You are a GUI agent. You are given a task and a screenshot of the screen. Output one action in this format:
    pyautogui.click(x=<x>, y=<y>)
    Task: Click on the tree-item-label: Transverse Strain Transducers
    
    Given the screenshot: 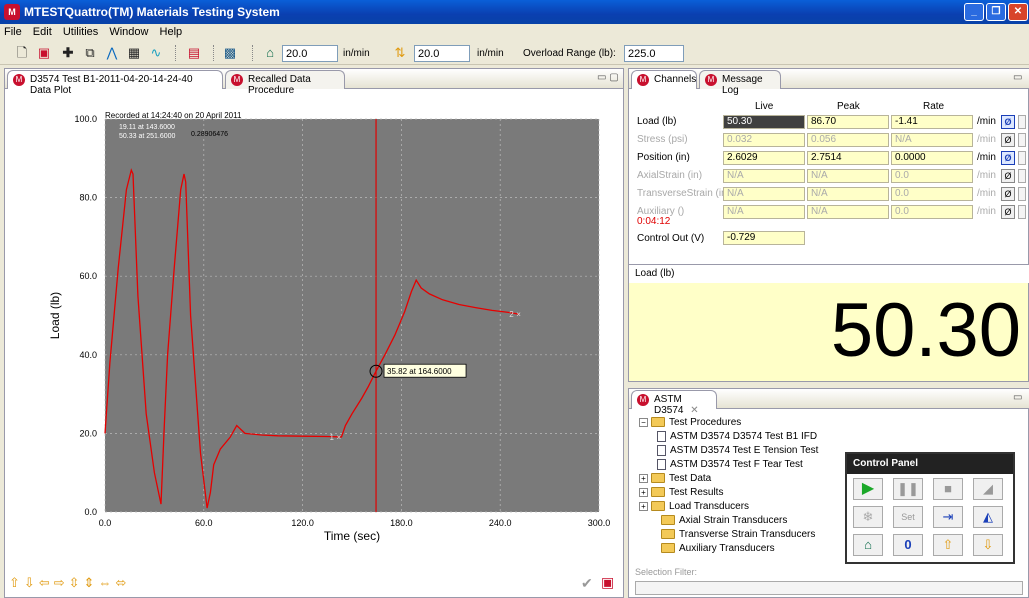 What is the action you would take?
    pyautogui.click(x=747, y=534)
    